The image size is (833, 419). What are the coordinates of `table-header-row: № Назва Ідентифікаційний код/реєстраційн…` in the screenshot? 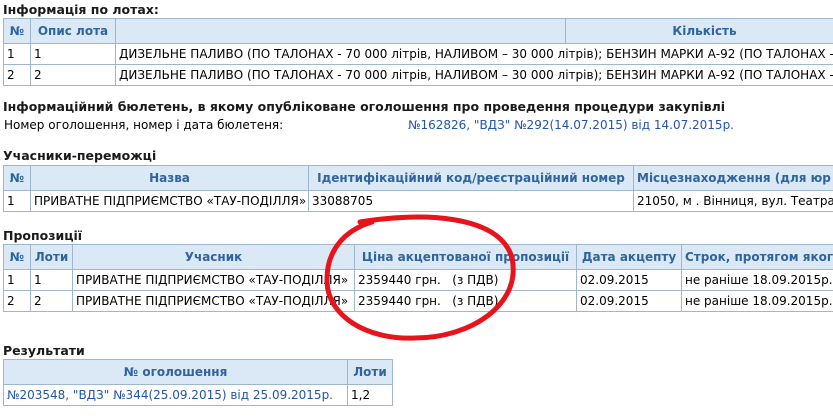 It's located at (418, 178).